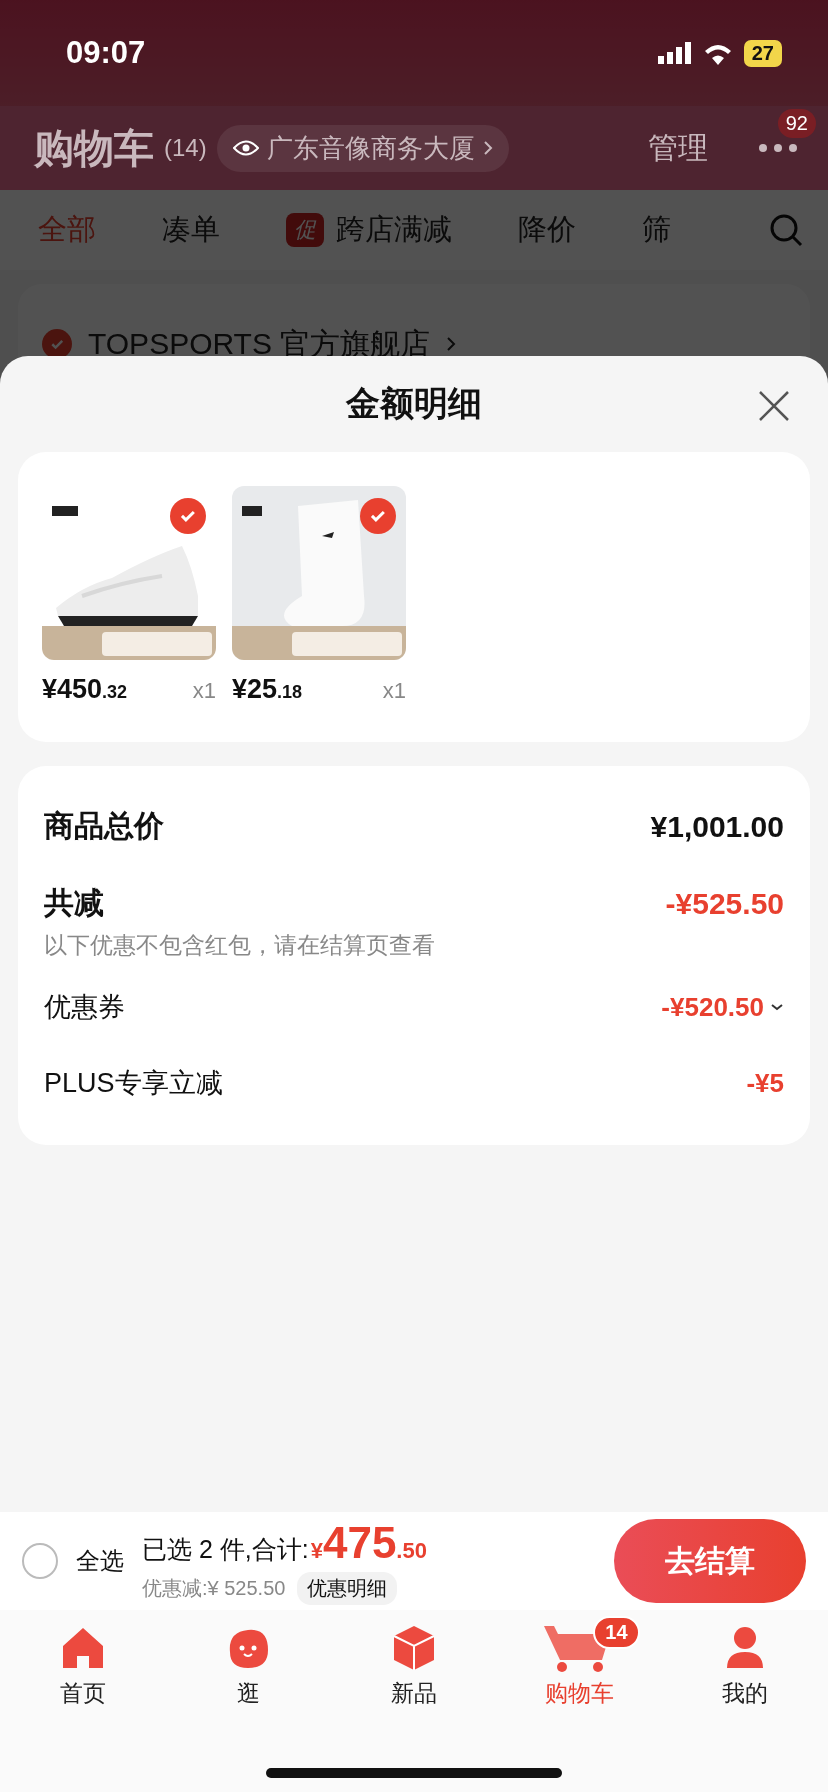 The height and width of the screenshot is (1792, 828). I want to click on summary-value: ¥1,001.00, so click(717, 826).